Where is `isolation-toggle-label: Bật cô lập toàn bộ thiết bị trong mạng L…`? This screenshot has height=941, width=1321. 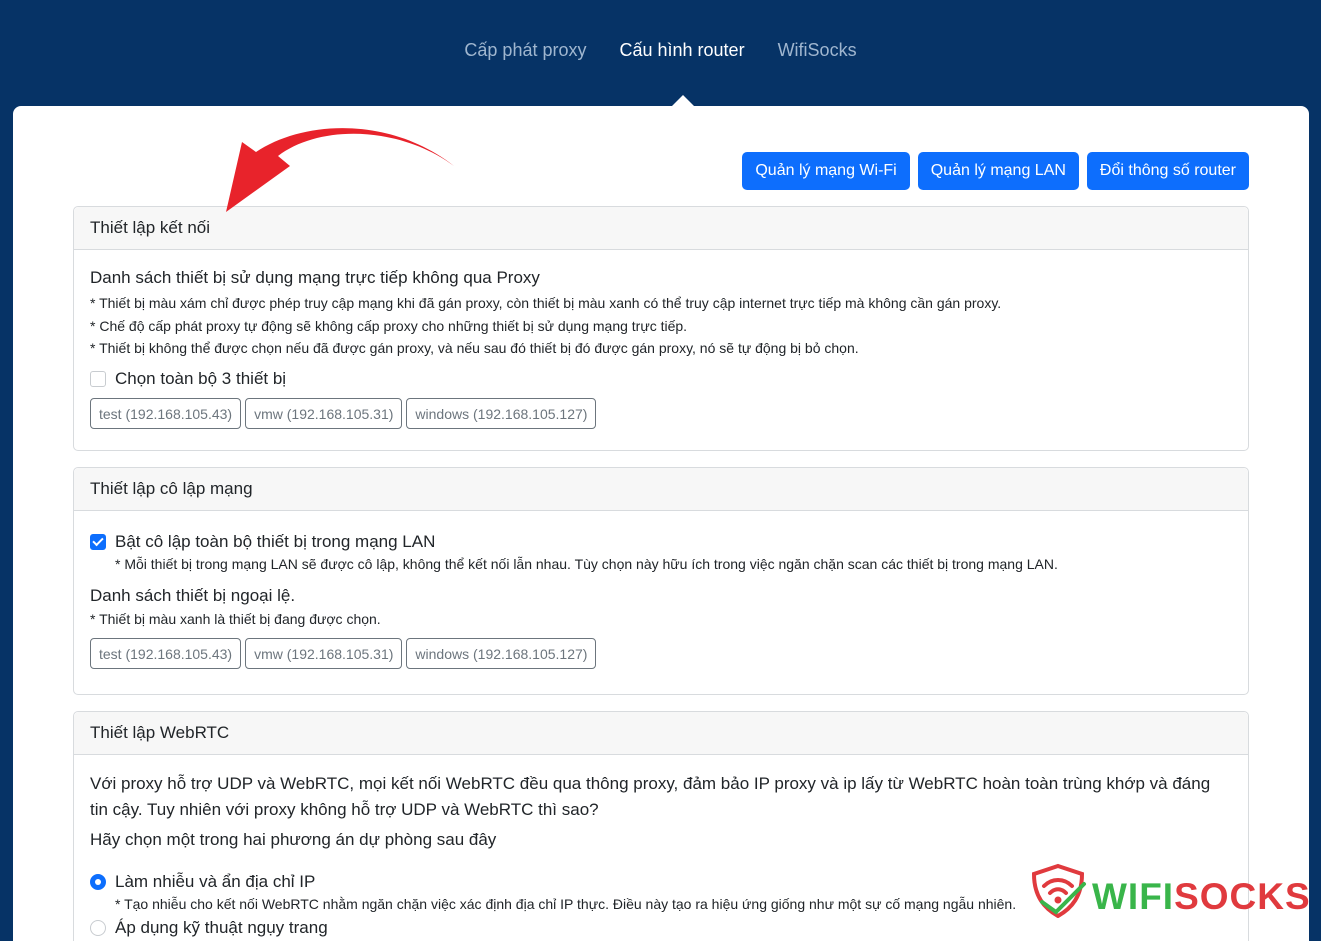 isolation-toggle-label: Bật cô lập toàn bộ thiết bị trong mạng L… is located at coordinates (275, 541).